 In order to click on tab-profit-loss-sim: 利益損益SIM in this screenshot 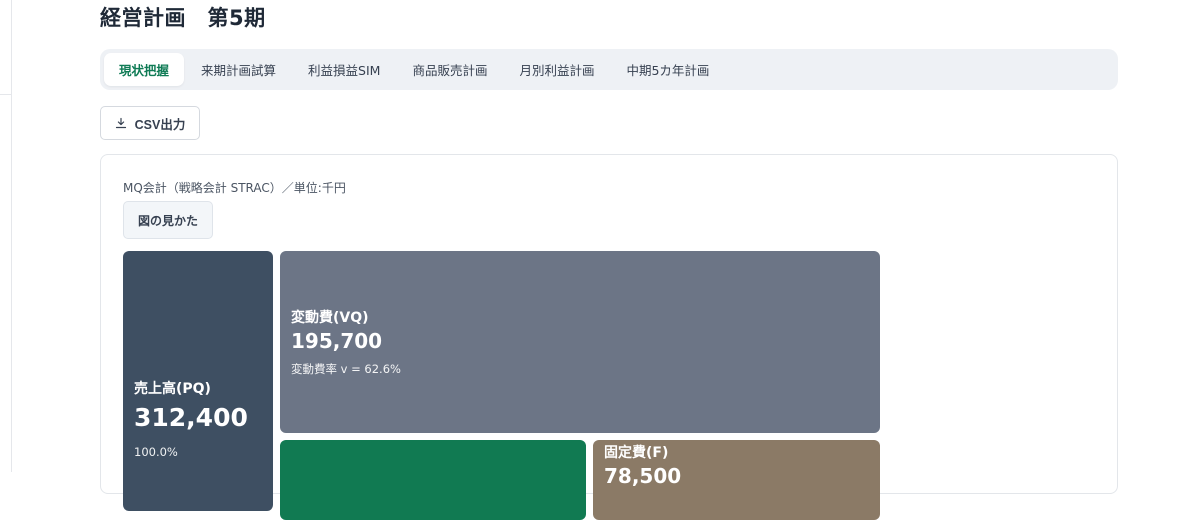, I will do `click(344, 69)`.